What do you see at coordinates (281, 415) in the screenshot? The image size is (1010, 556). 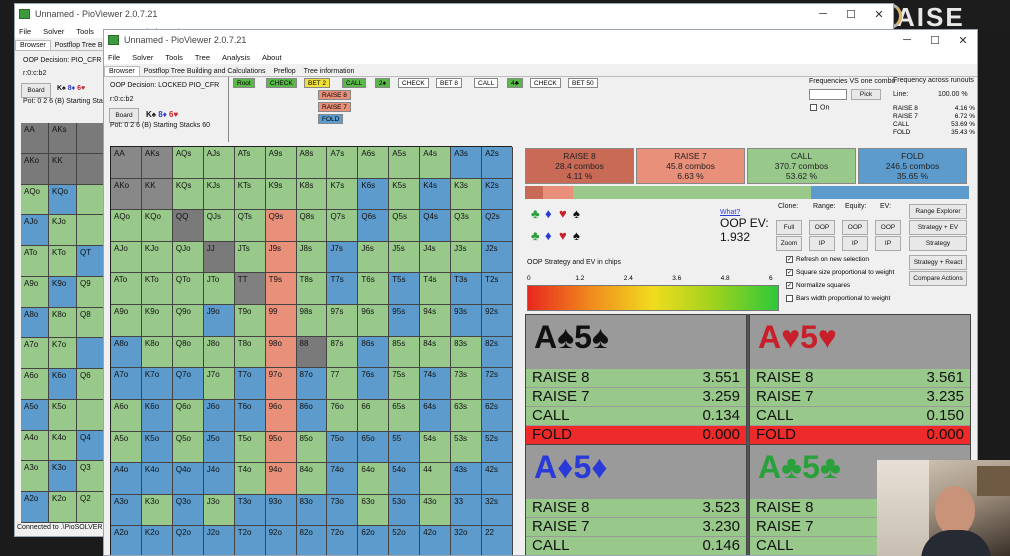 I see `matrix-cell: 96o` at bounding box center [281, 415].